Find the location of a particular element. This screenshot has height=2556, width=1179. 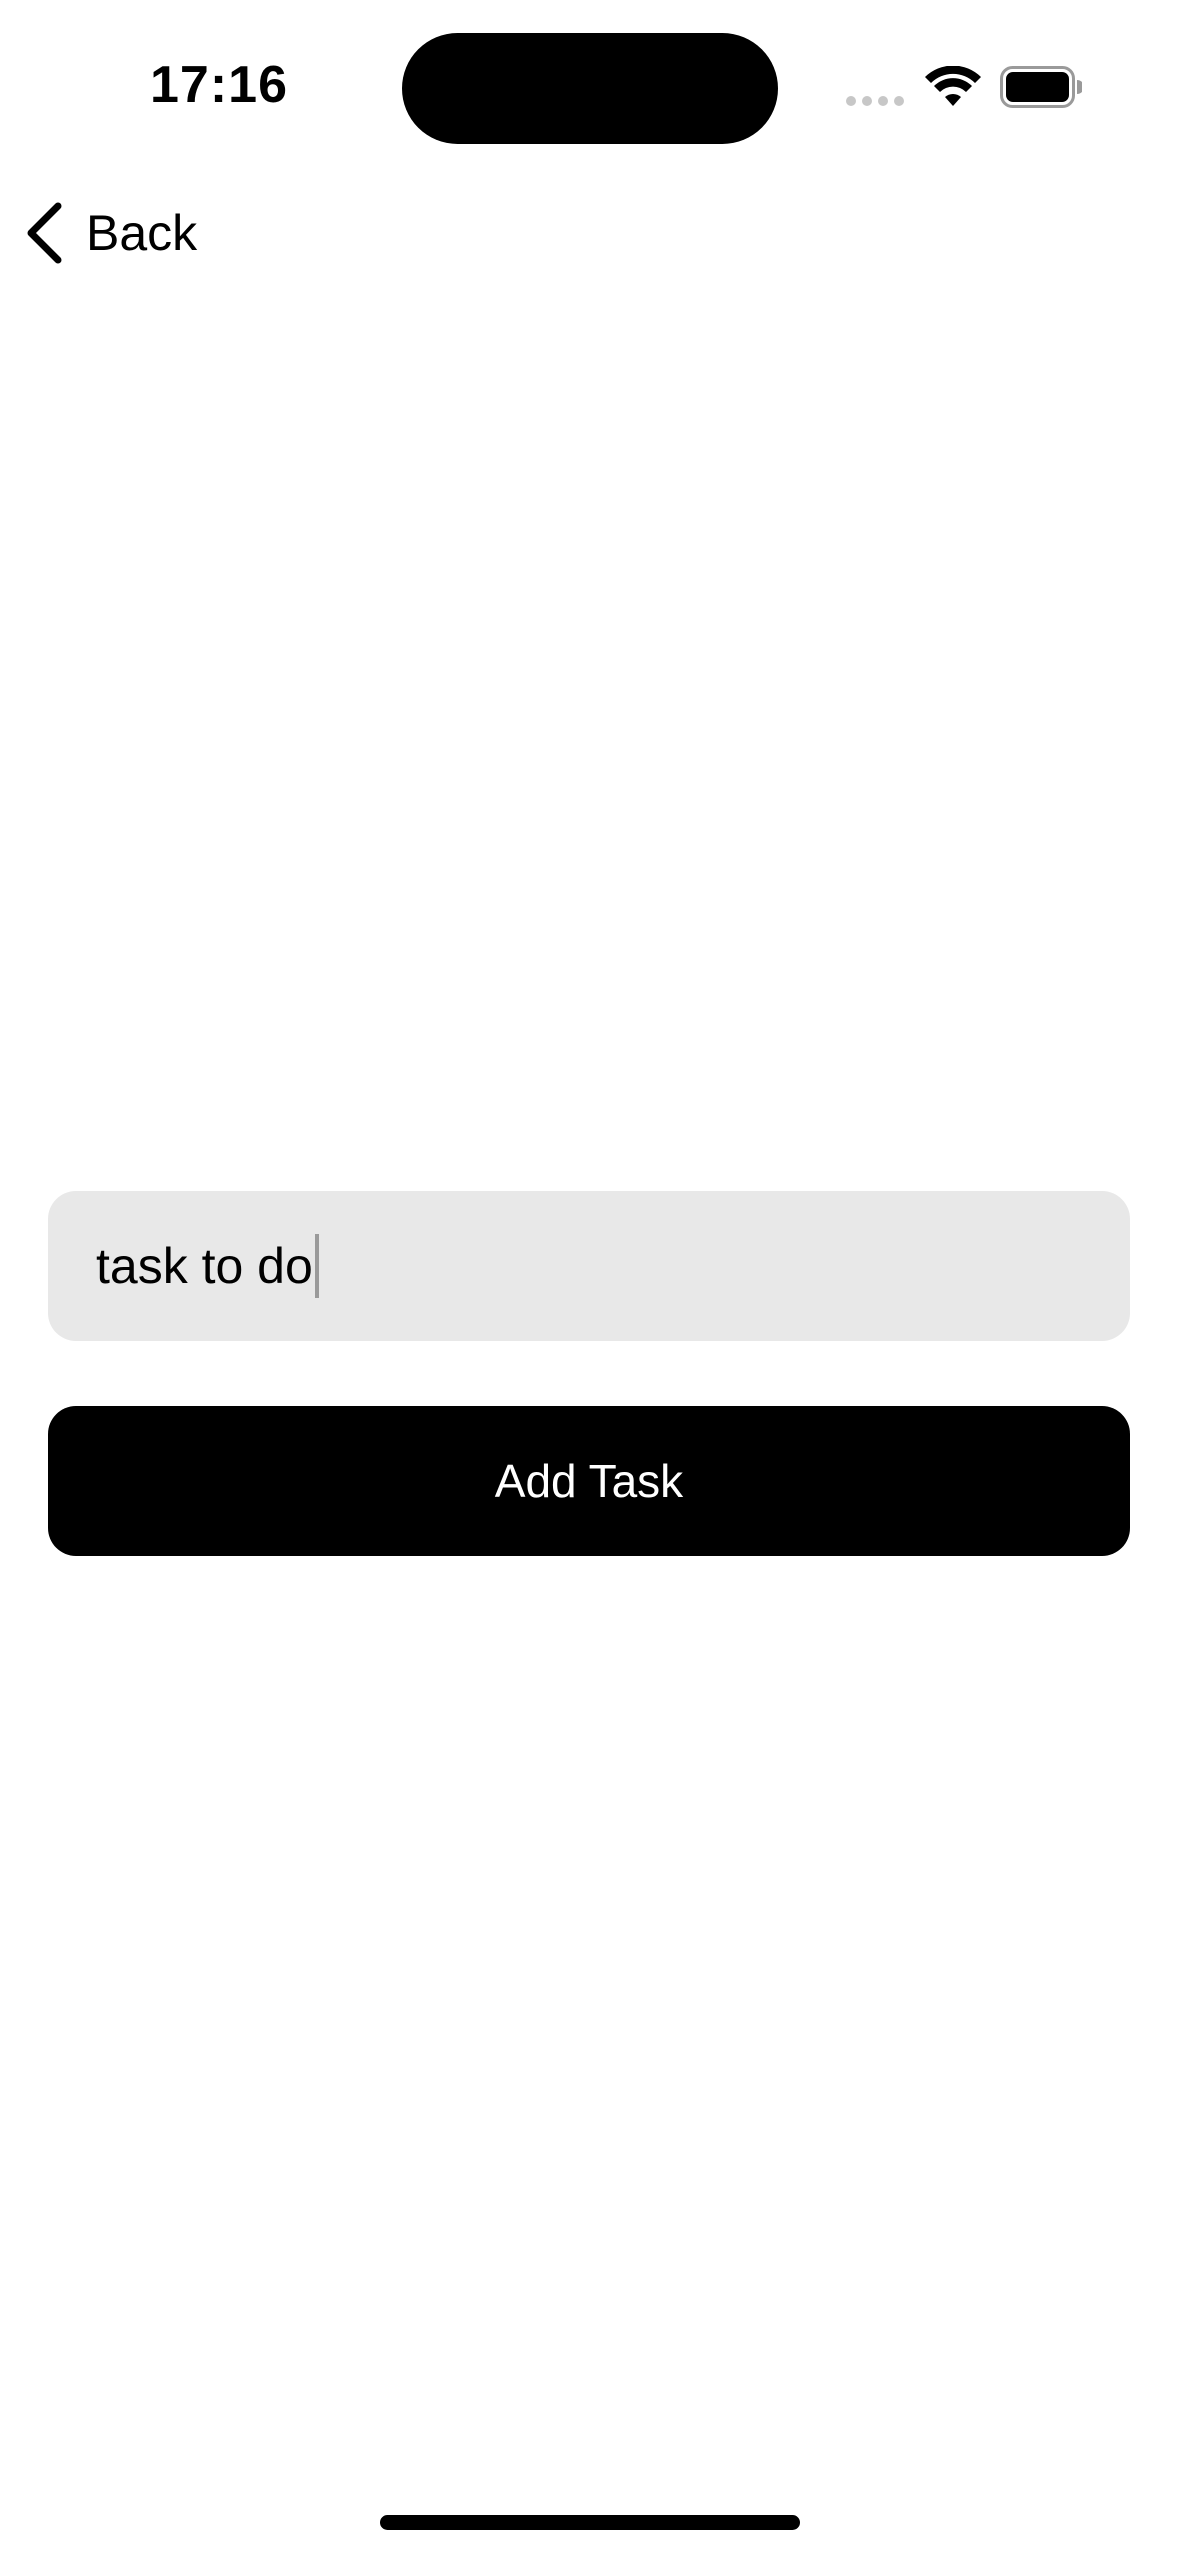

status-time: 17:16 is located at coordinates (219, 85).